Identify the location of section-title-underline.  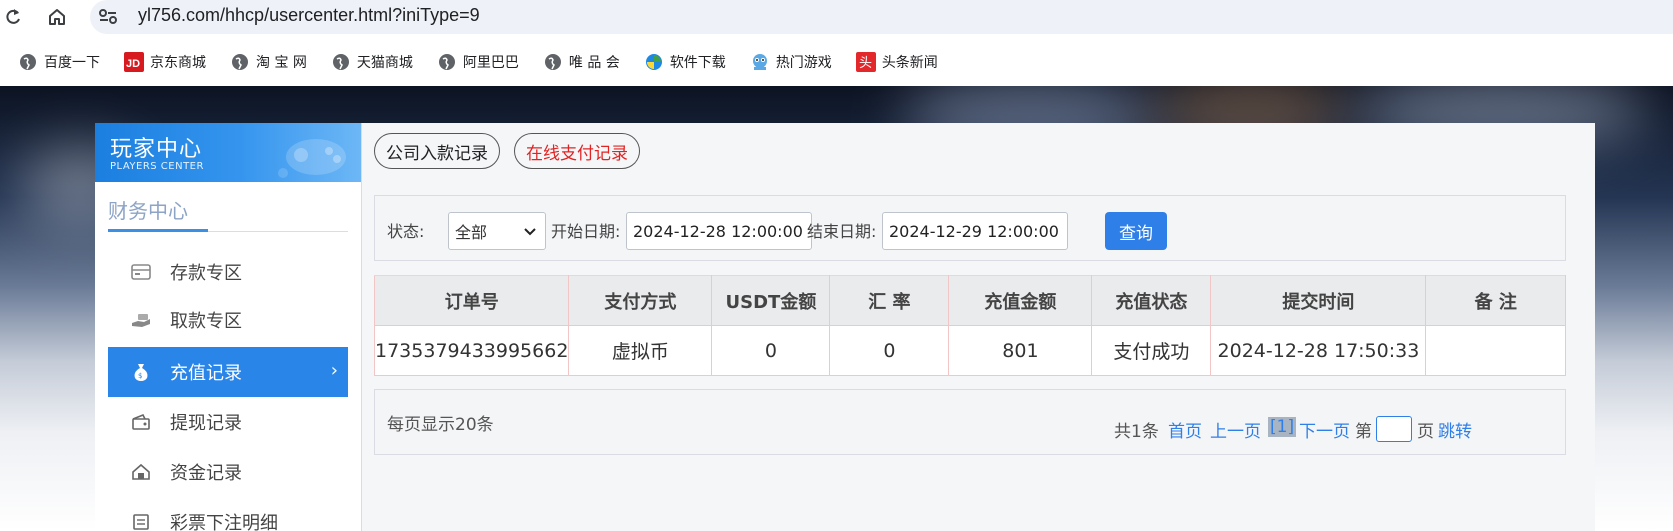
(158, 230).